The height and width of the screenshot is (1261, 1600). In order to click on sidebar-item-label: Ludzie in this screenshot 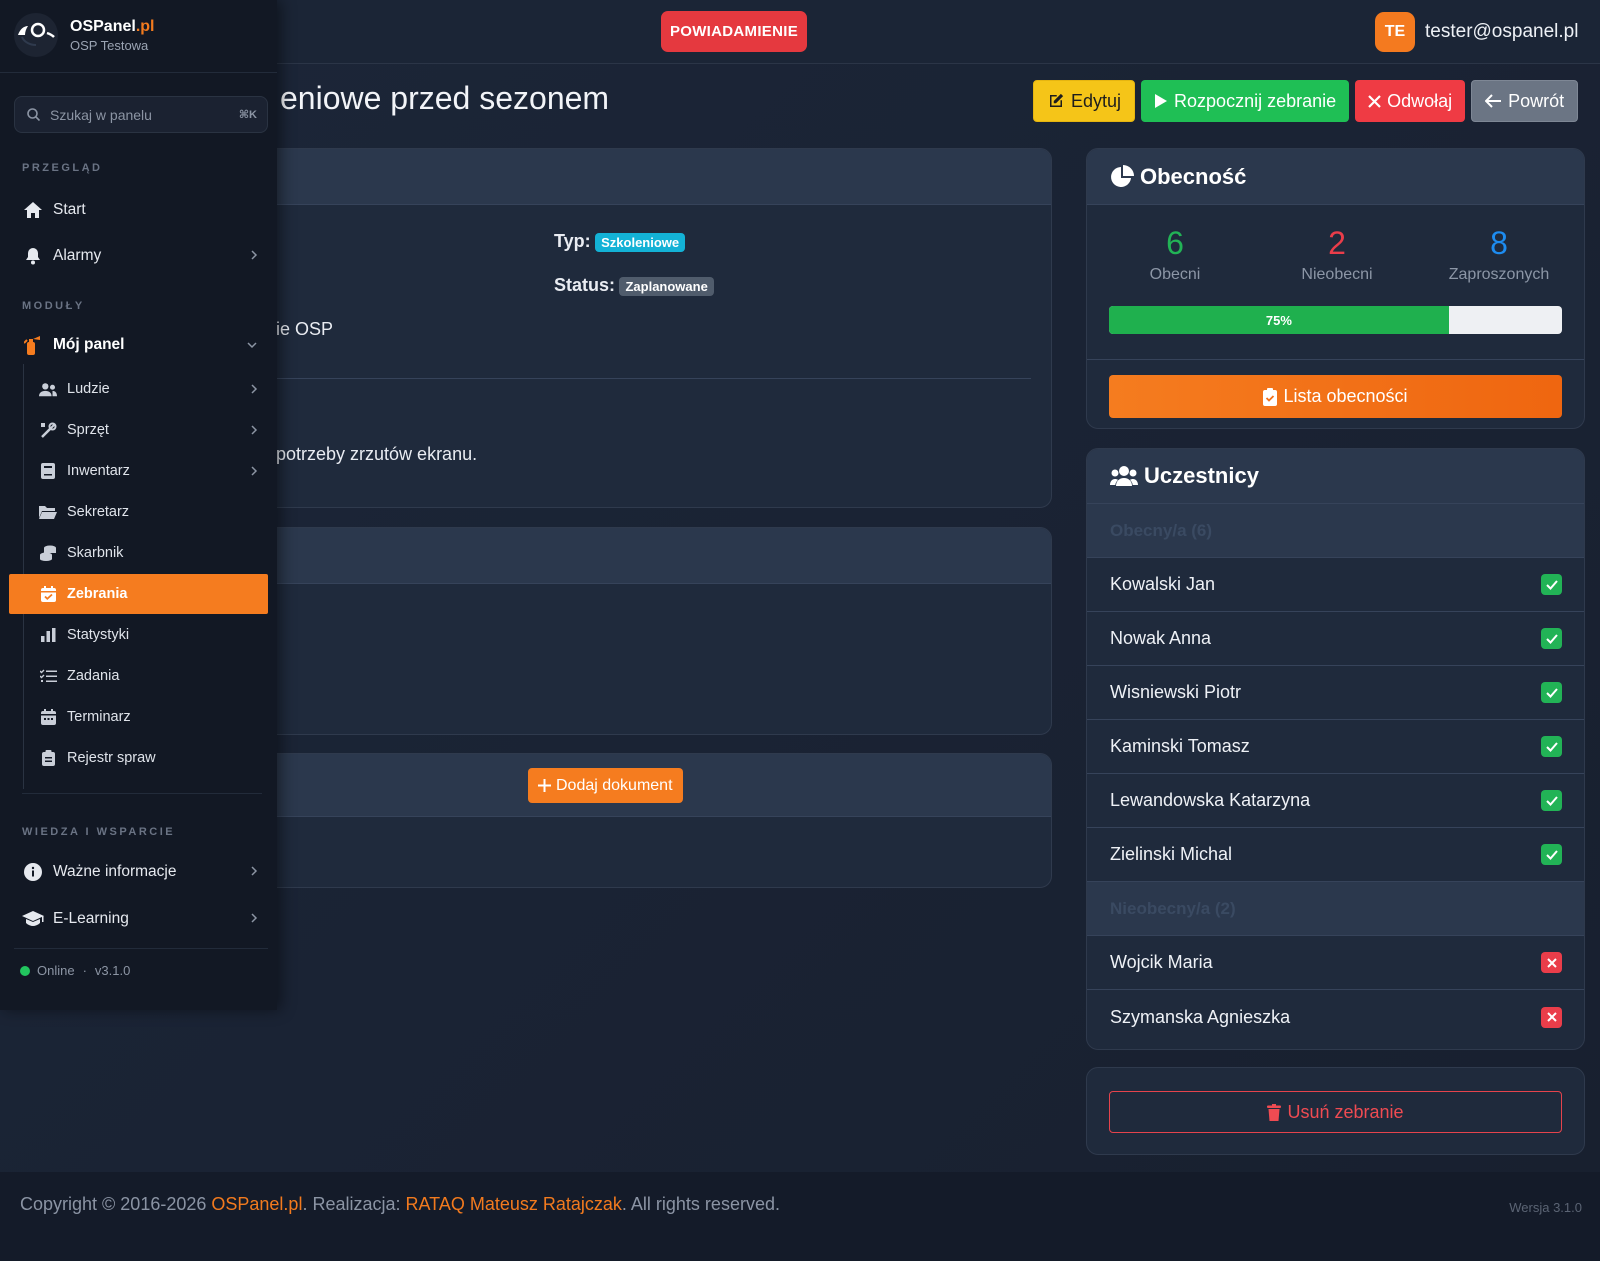, I will do `click(88, 389)`.